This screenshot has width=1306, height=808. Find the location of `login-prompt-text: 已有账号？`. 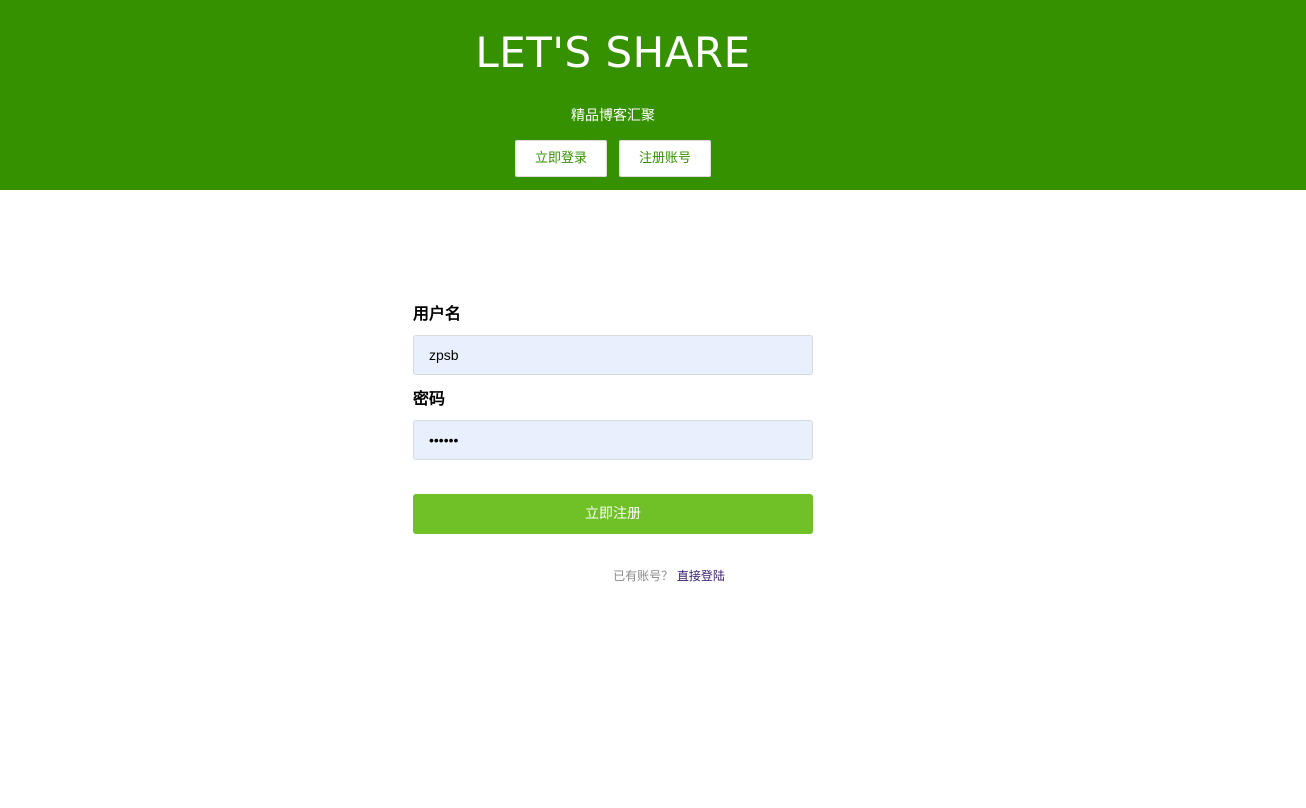

login-prompt-text: 已有账号？ is located at coordinates (643, 576).